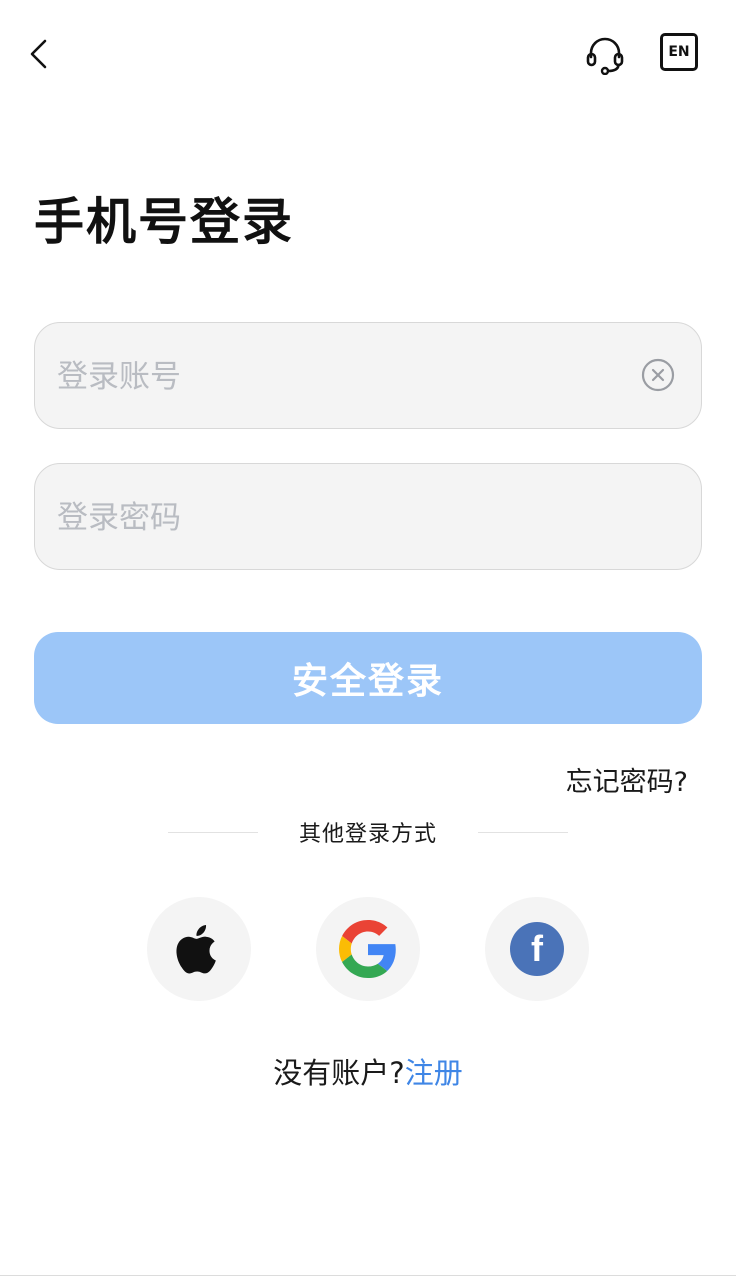  I want to click on register-row: 没有账户?注册, so click(368, 1071).